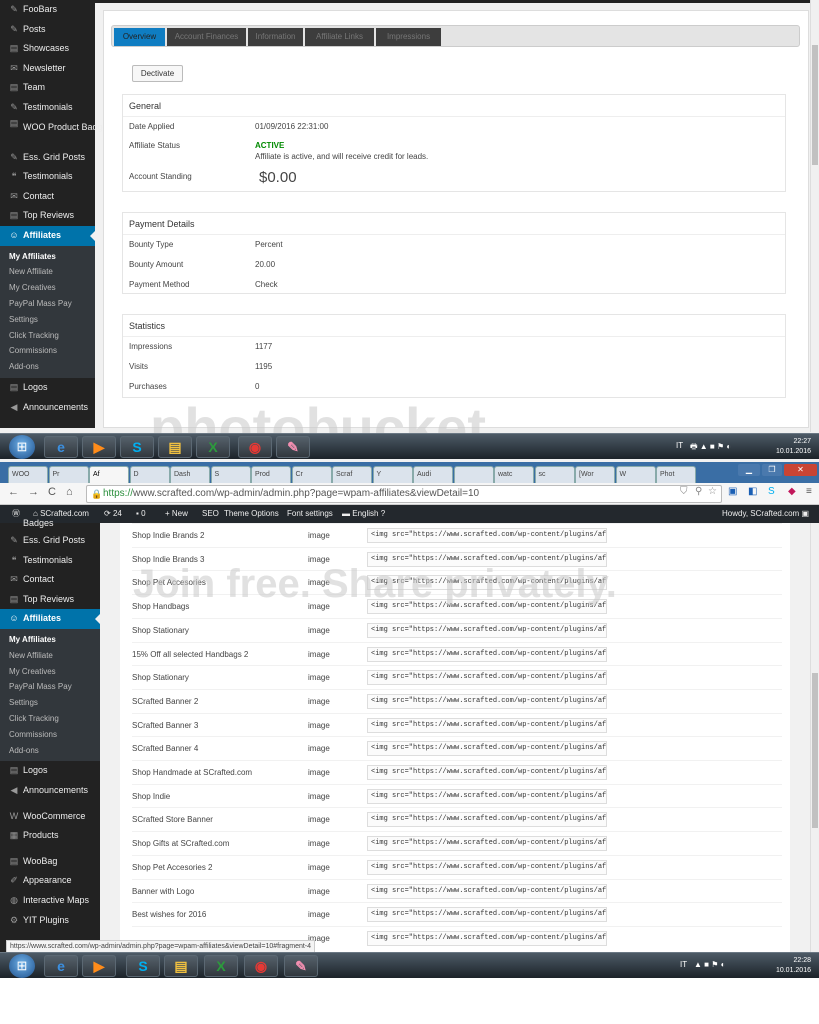  What do you see at coordinates (47, 108) in the screenshot?
I see `sidebar-item-testimonials: ✎ Testimonials` at bounding box center [47, 108].